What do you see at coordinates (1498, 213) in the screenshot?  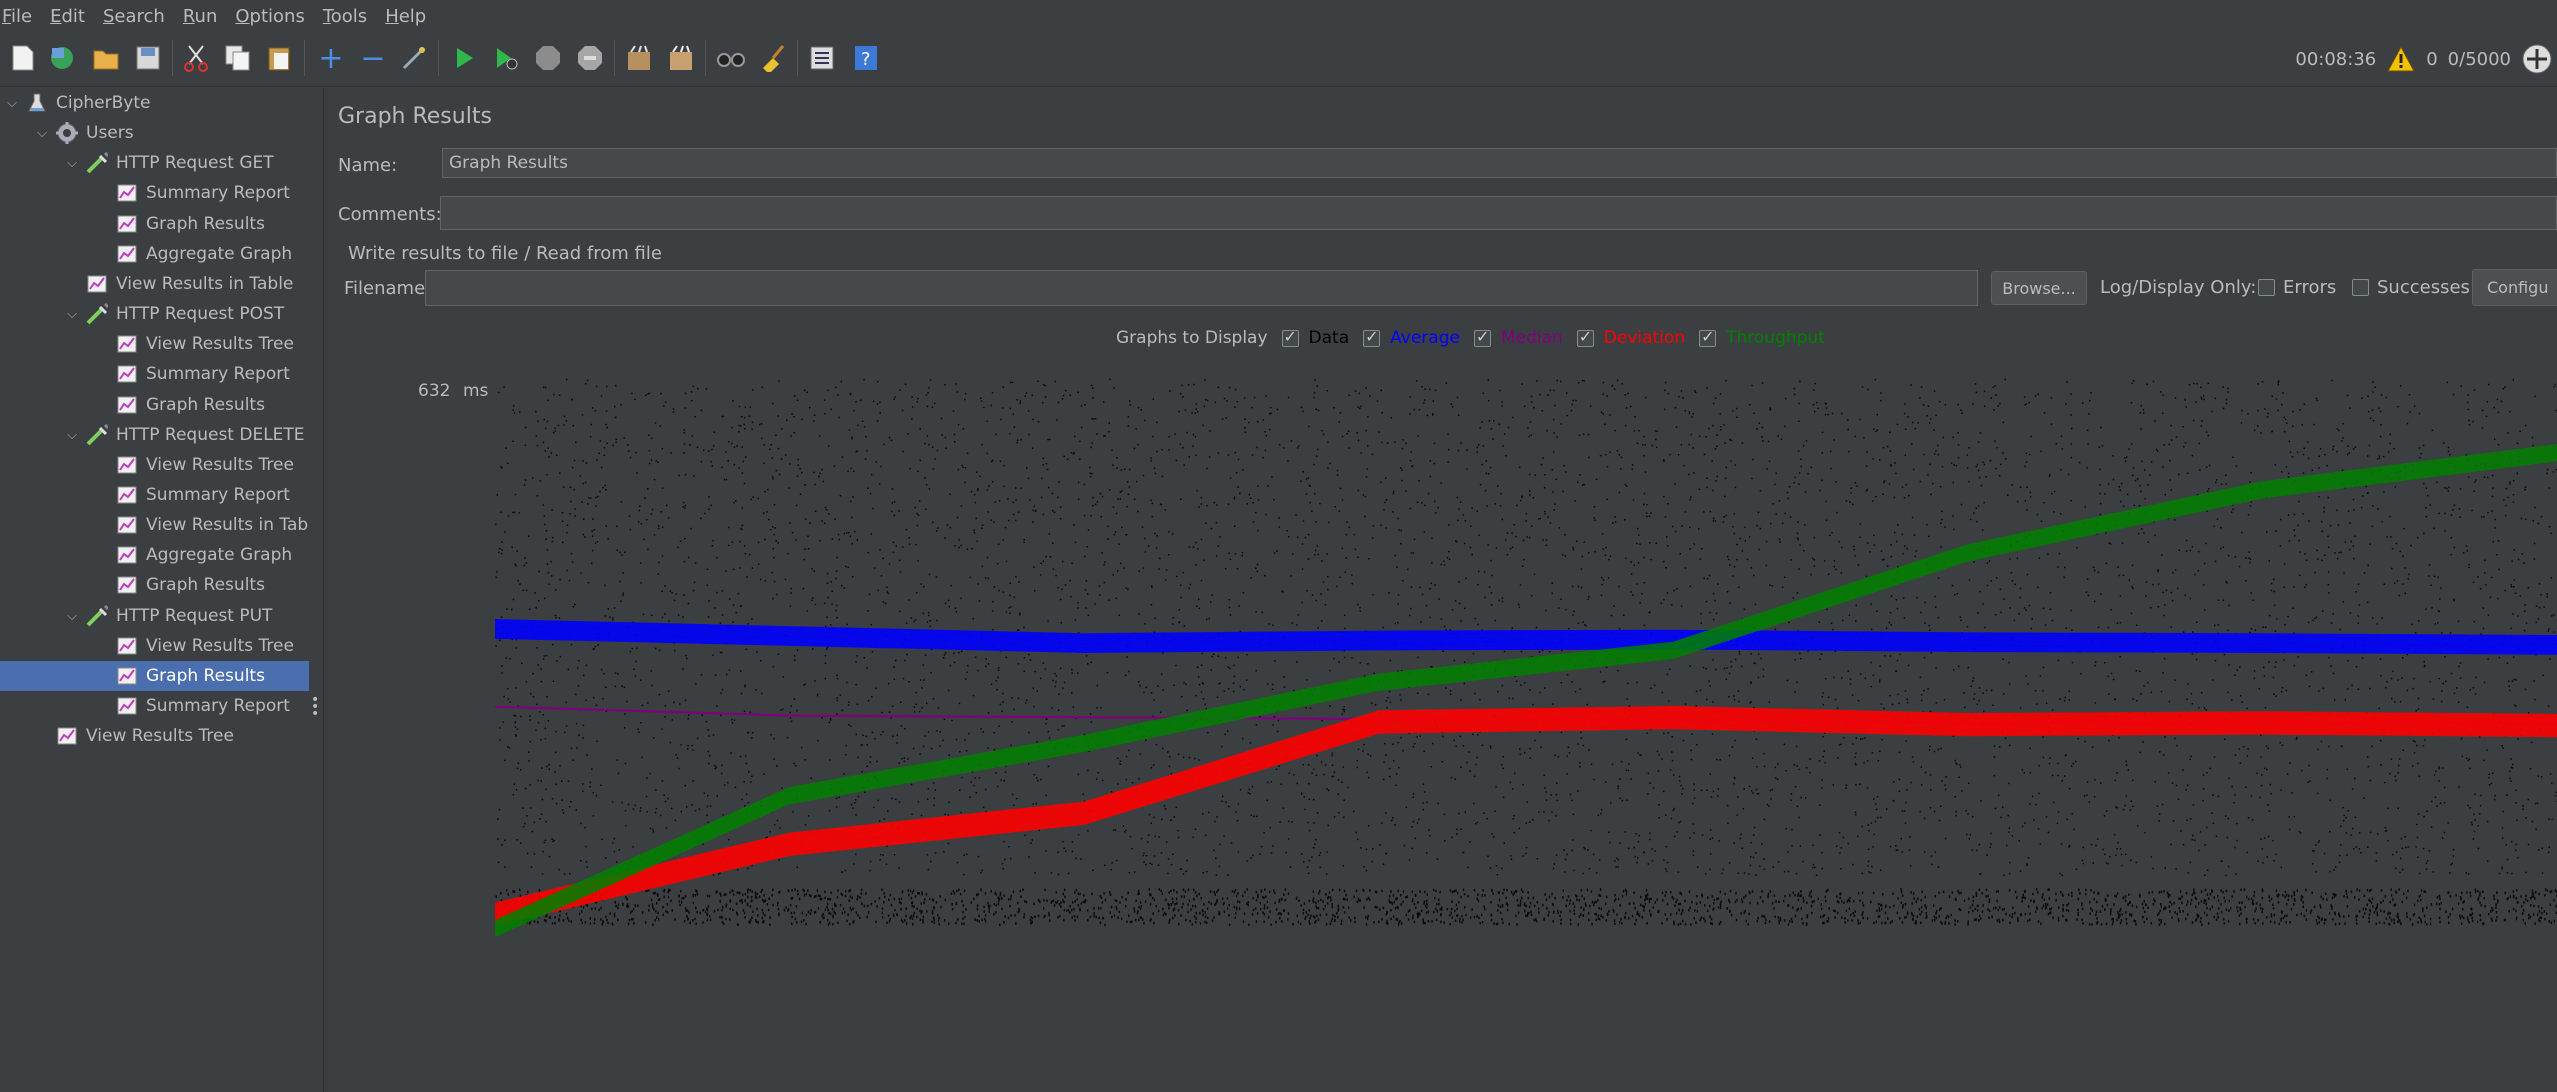 I see `comments-field` at bounding box center [1498, 213].